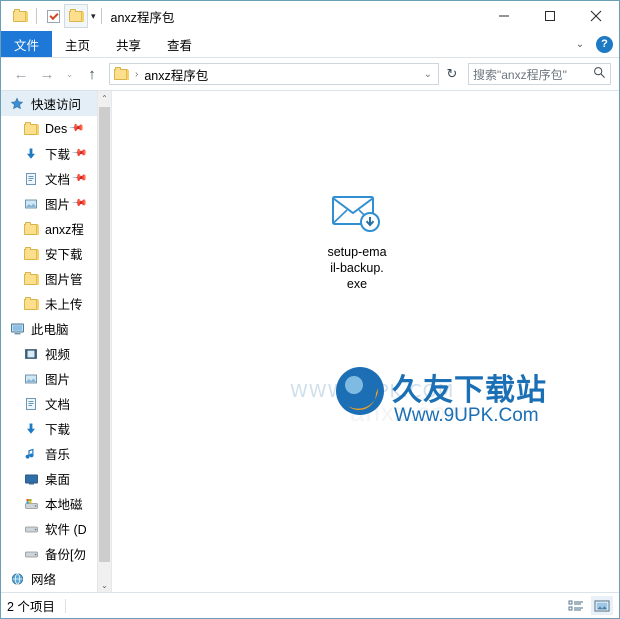  I want to click on ribbon-right-controls: ⌄ ?, so click(592, 44).